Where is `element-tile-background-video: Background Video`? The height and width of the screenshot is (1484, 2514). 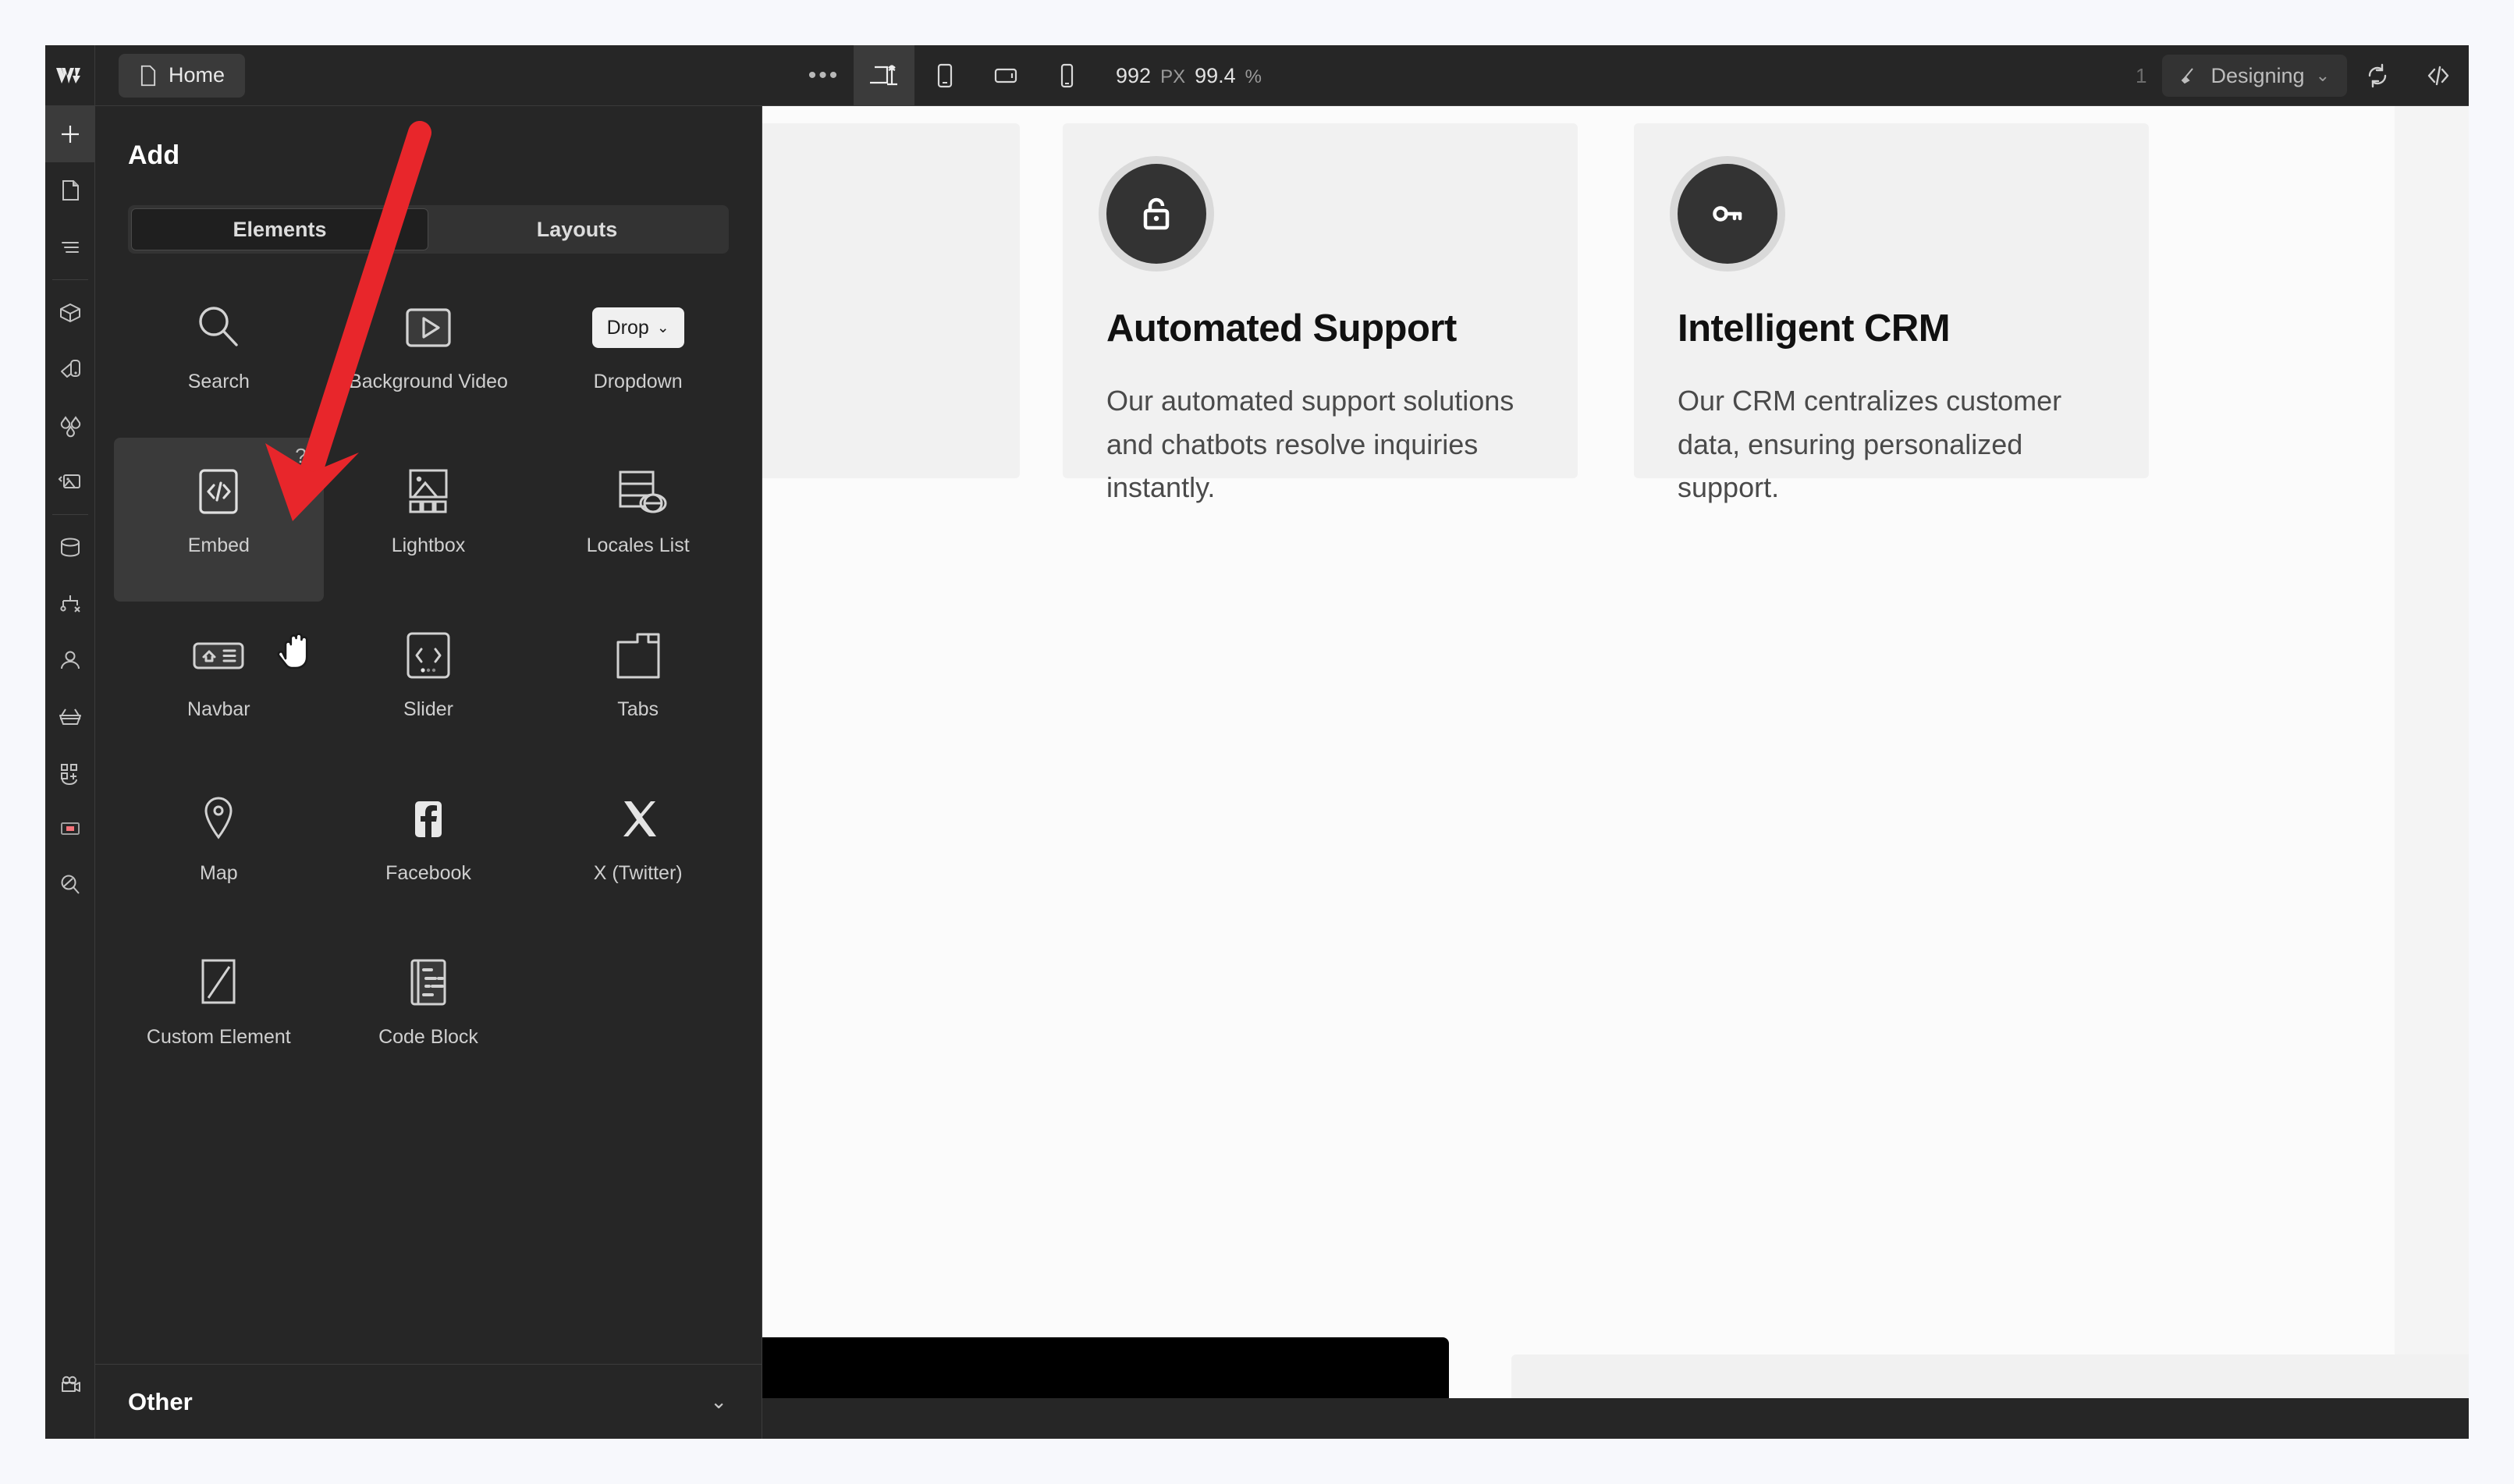
element-tile-background-video: Background Video is located at coordinates (429, 356).